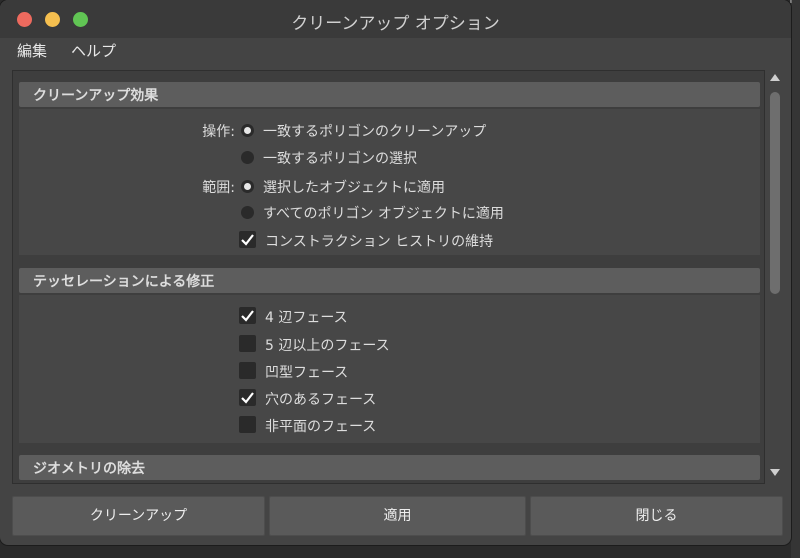 The image size is (800, 558). What do you see at coordinates (656, 516) in the screenshot?
I see `close-button: 閉じる` at bounding box center [656, 516].